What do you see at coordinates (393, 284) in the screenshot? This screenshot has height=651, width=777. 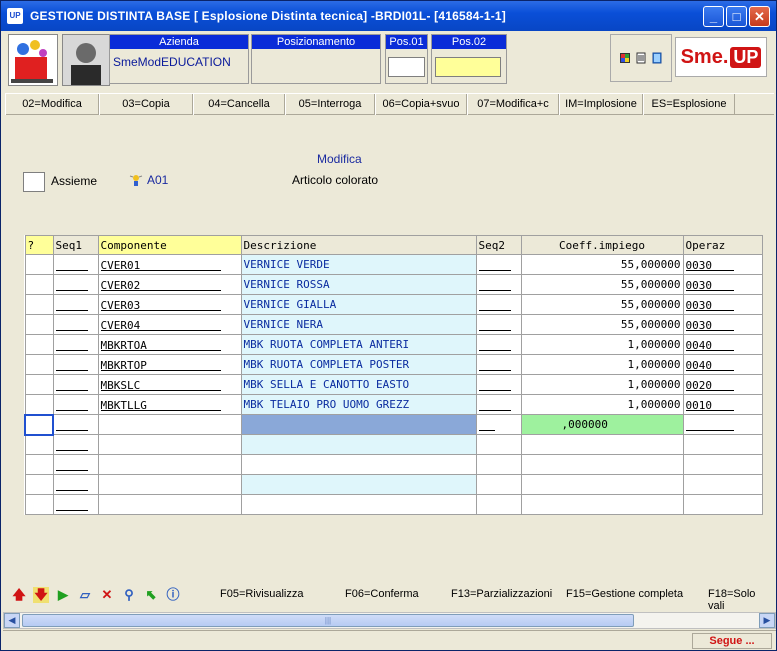 I see `table-row: CVER02 VERNICE ROSSA 55,000000 0030` at bounding box center [393, 284].